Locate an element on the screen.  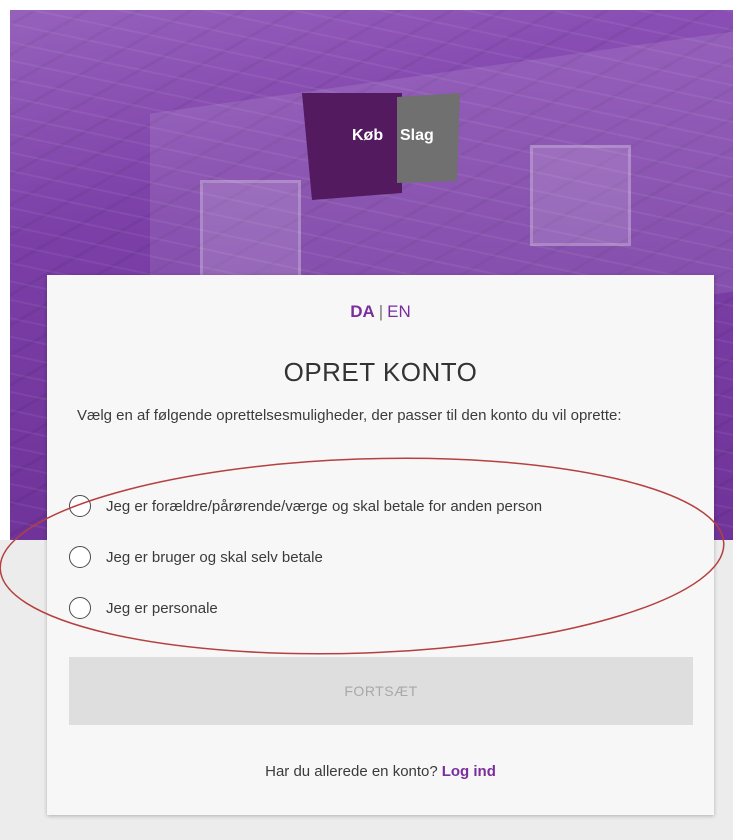
logo-left-text: Køb is located at coordinates (367, 135).